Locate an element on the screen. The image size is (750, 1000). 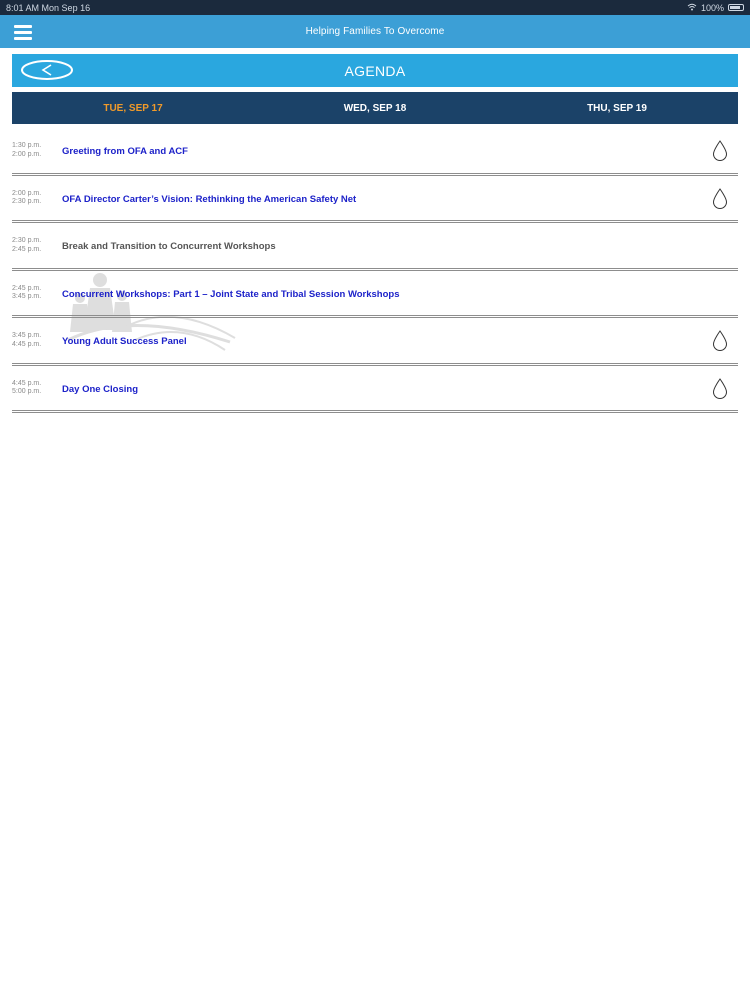
end-time: 2:30 p.m. is located at coordinates (27, 201).